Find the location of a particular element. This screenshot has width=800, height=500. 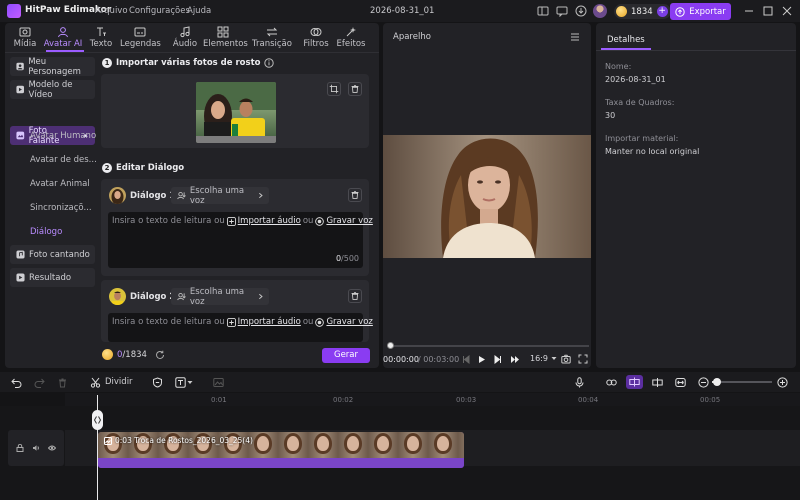

message-icon is located at coordinates (562, 11).